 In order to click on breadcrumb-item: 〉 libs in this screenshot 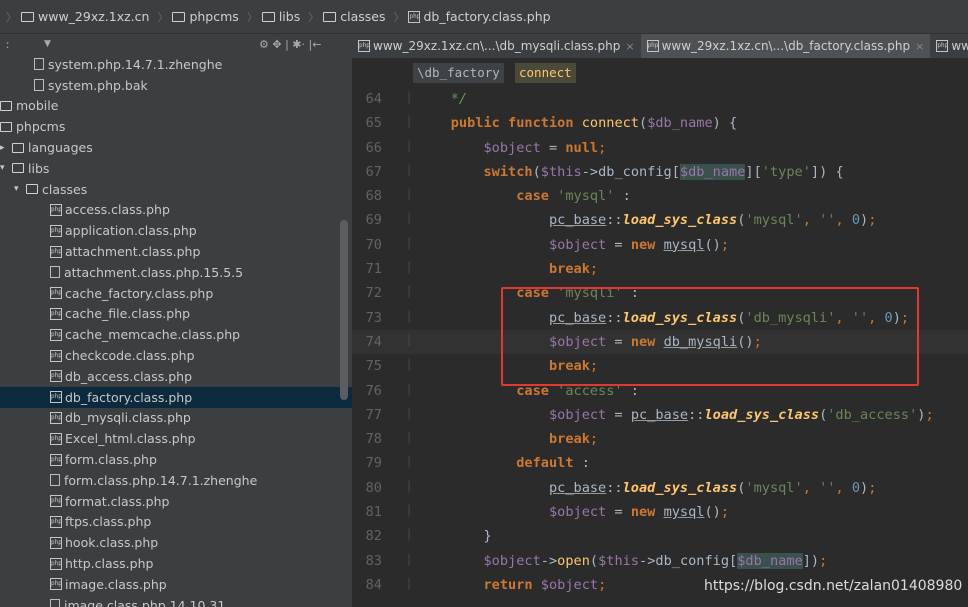, I will do `click(271, 17)`.